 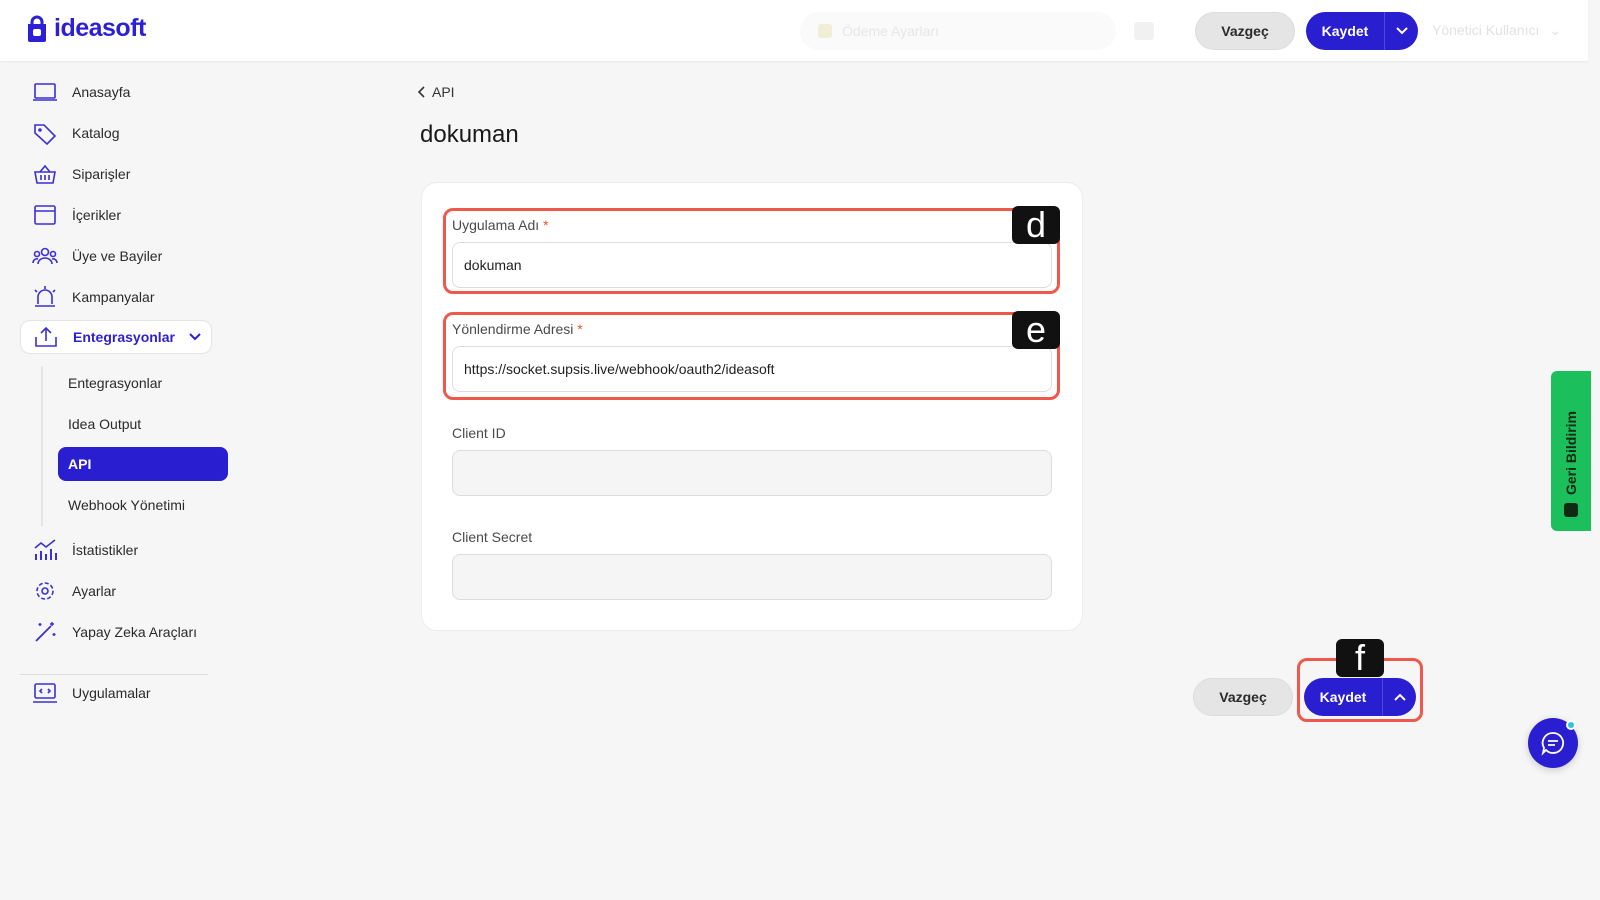 I want to click on sidebar-item-yapay-zeka: Yapay Zeka Araçları, so click(x=116, y=632).